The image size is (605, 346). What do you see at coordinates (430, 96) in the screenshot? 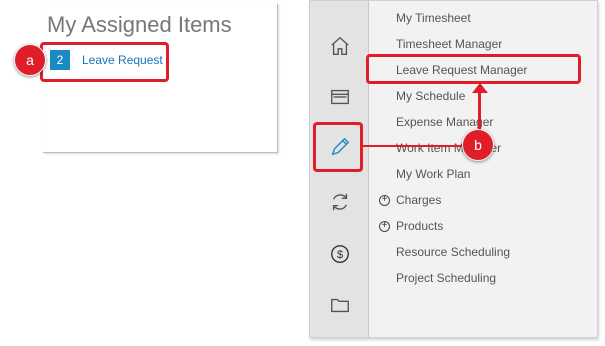
I see `menu-item-my-schedule: My Schedule` at bounding box center [430, 96].